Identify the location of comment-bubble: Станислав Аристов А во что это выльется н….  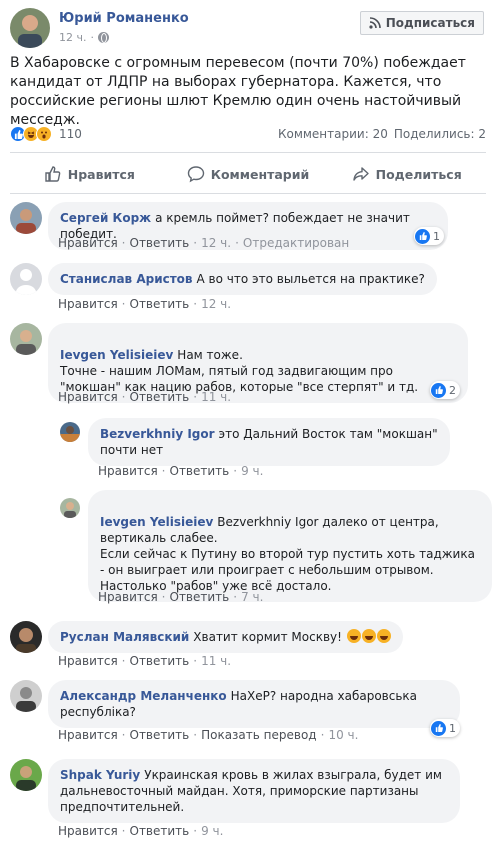
(242, 279).